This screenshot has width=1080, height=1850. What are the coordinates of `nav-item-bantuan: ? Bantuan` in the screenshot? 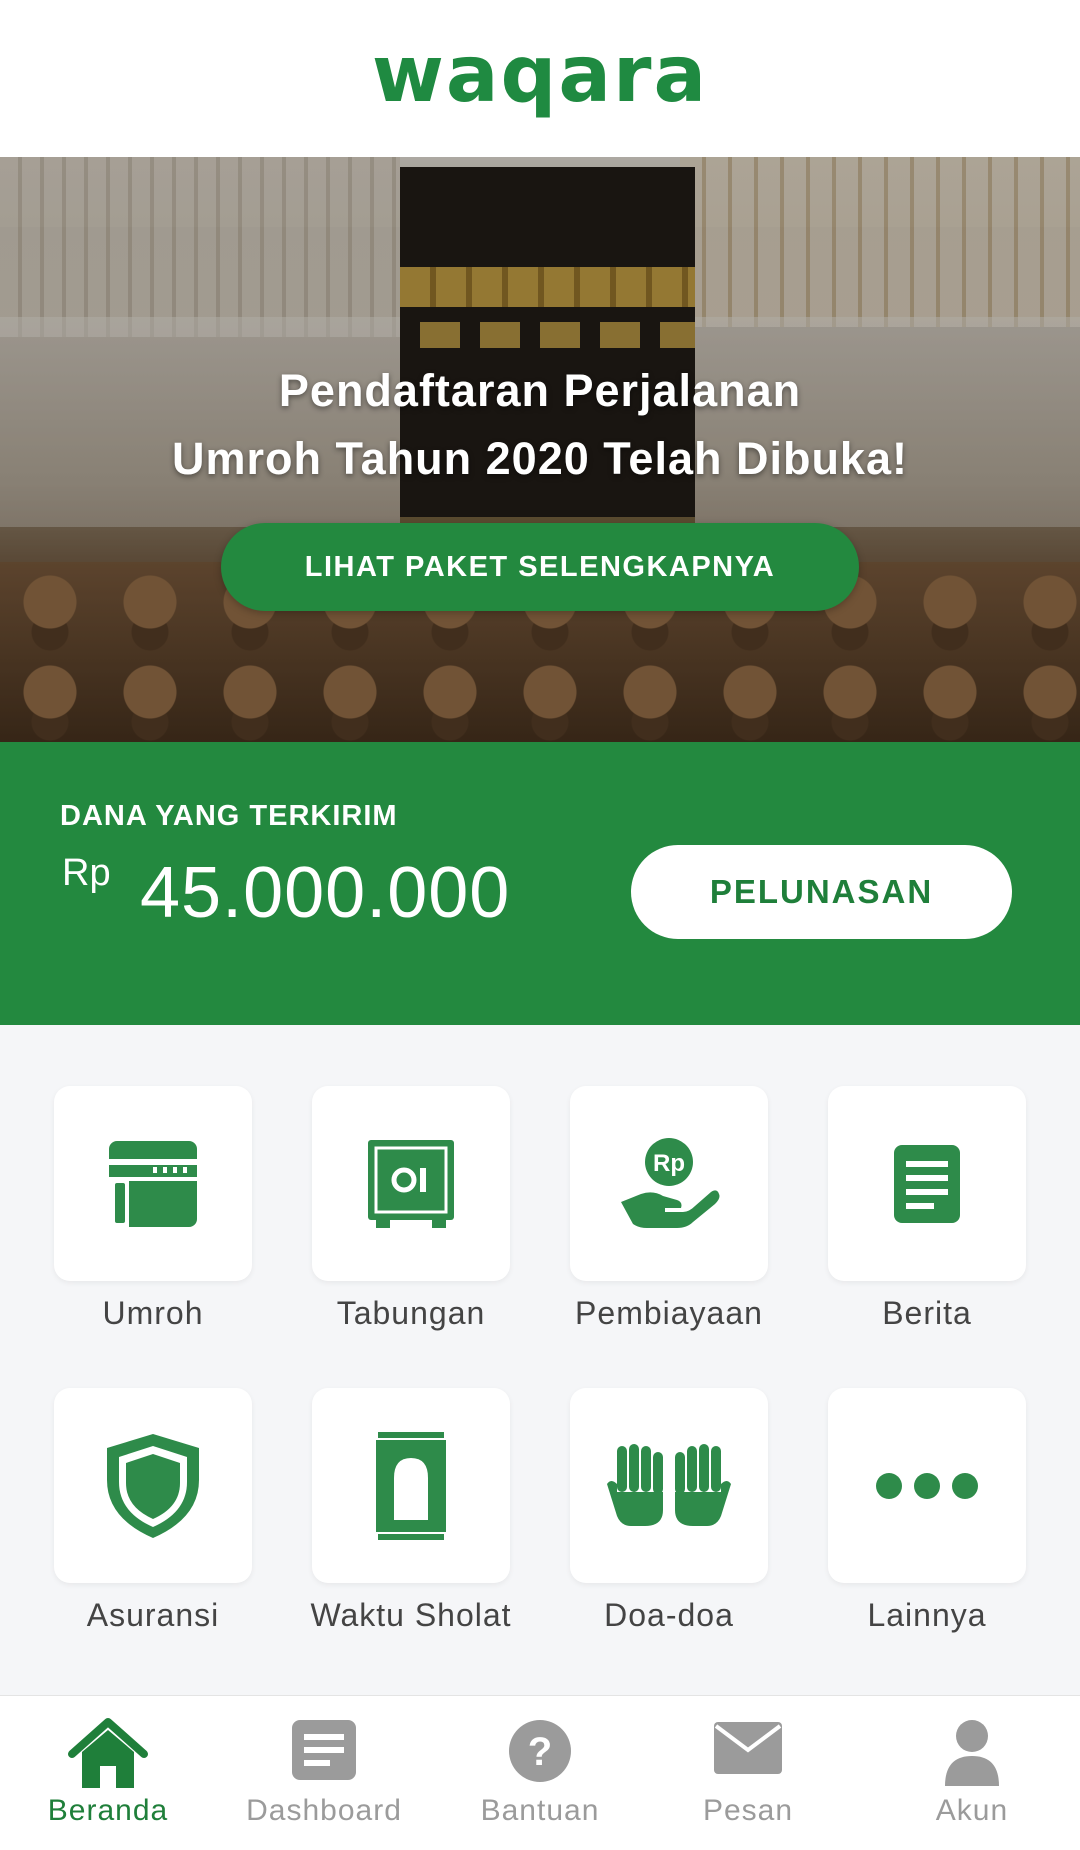 It's located at (540, 1773).